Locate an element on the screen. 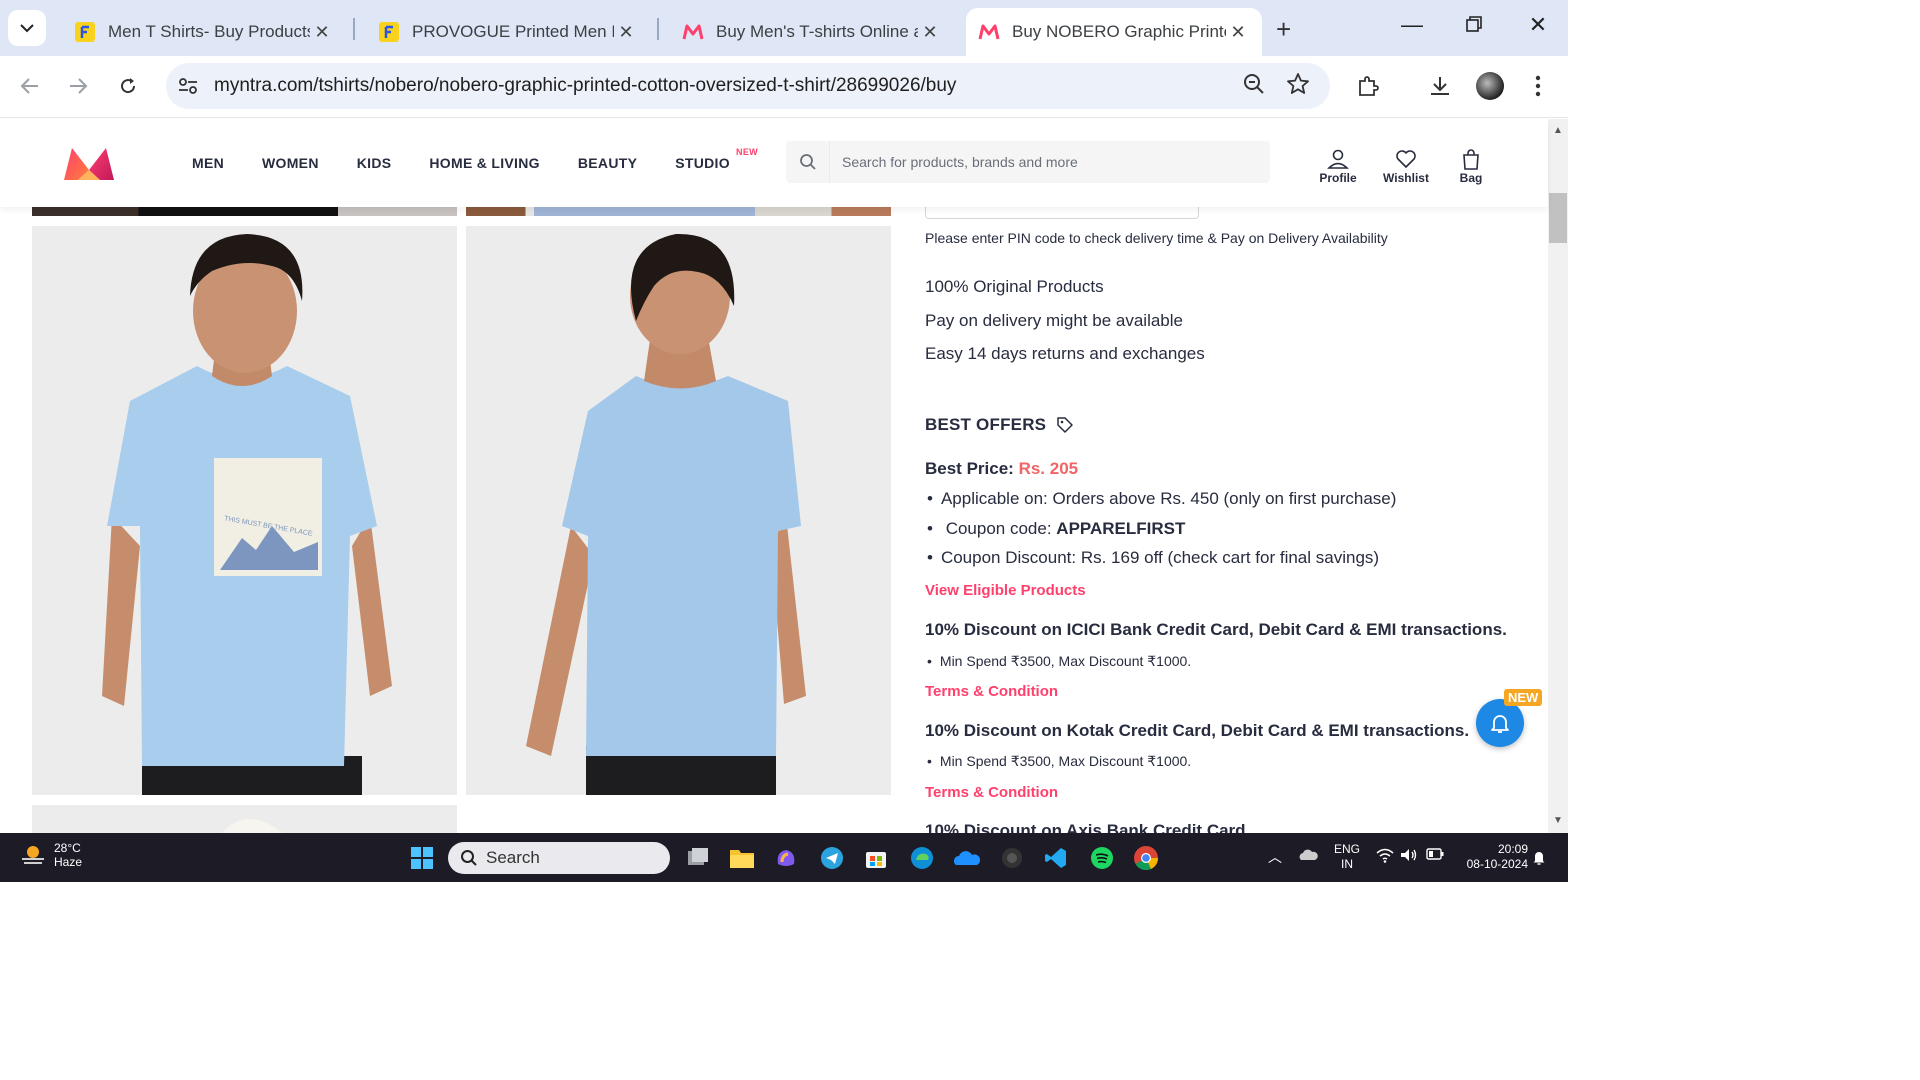  minimize-button: — is located at coordinates (1412, 25).